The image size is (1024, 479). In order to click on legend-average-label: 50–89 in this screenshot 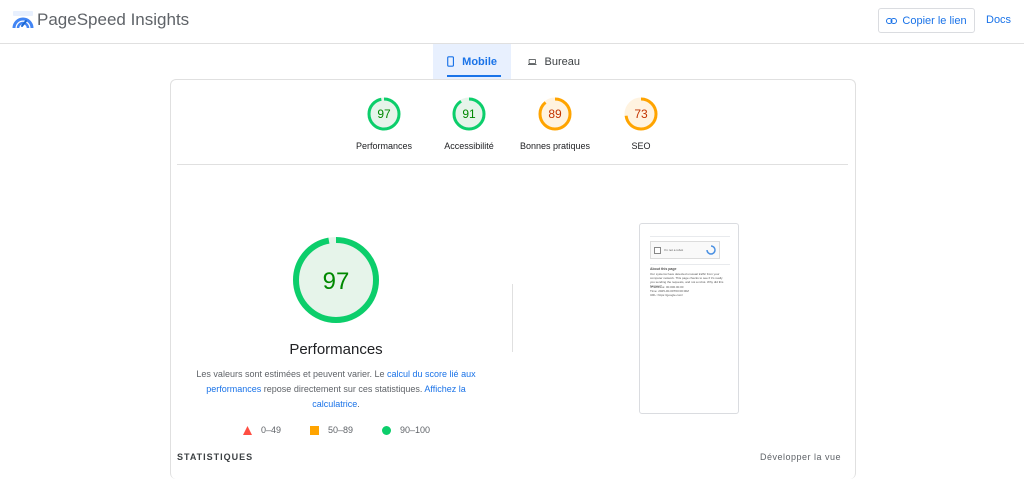, I will do `click(341, 430)`.